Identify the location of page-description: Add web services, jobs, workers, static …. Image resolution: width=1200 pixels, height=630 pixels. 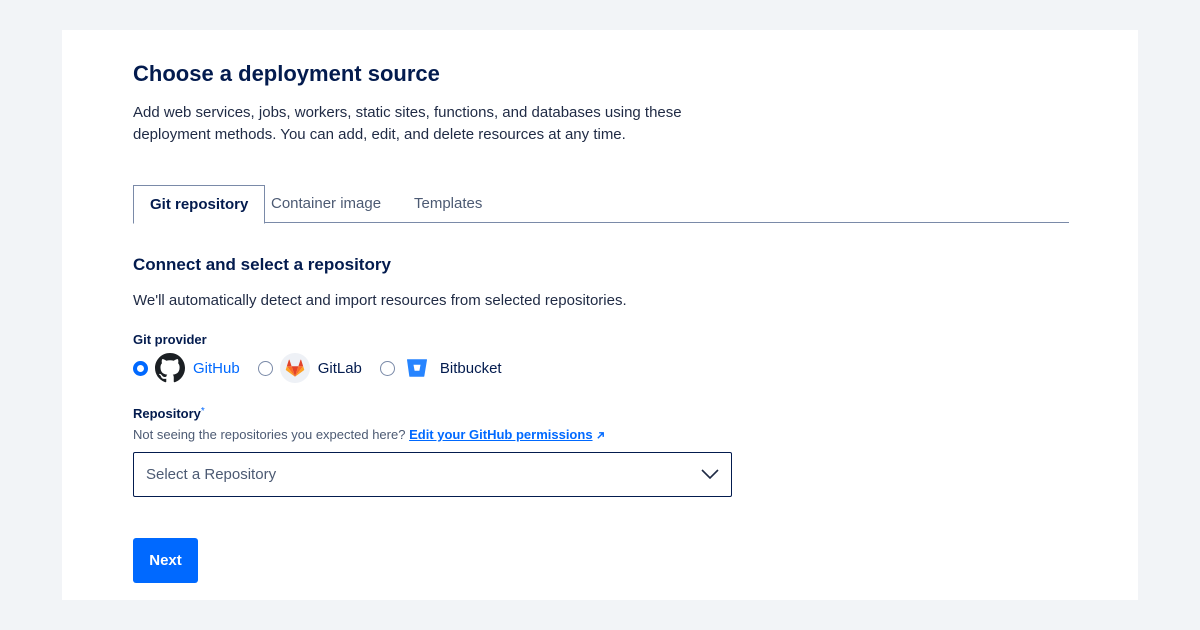
(407, 123).